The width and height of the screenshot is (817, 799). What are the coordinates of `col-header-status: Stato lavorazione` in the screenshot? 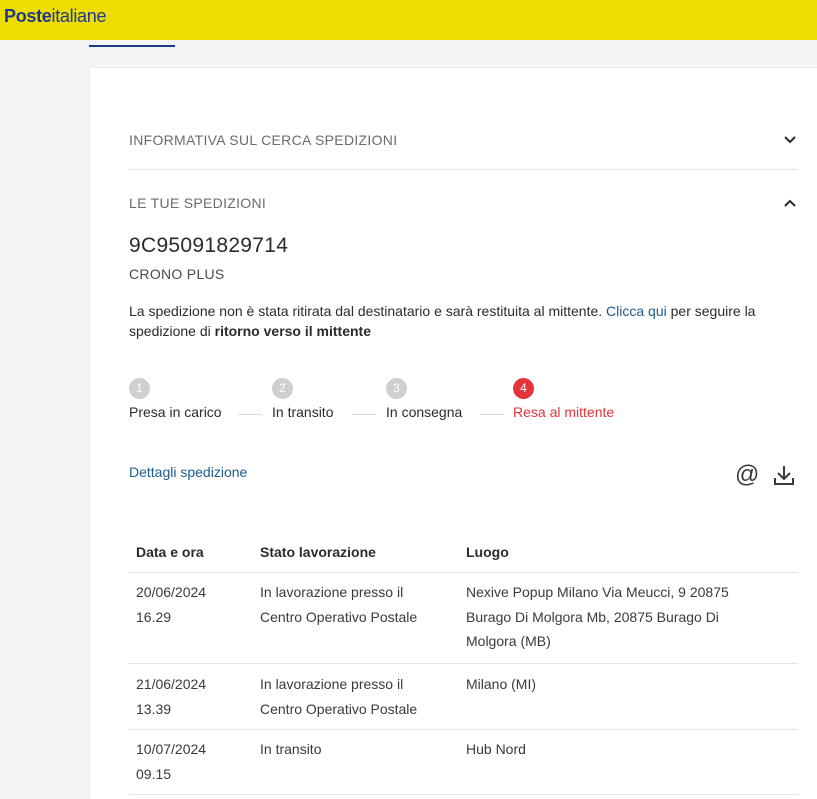 It's located at (318, 552).